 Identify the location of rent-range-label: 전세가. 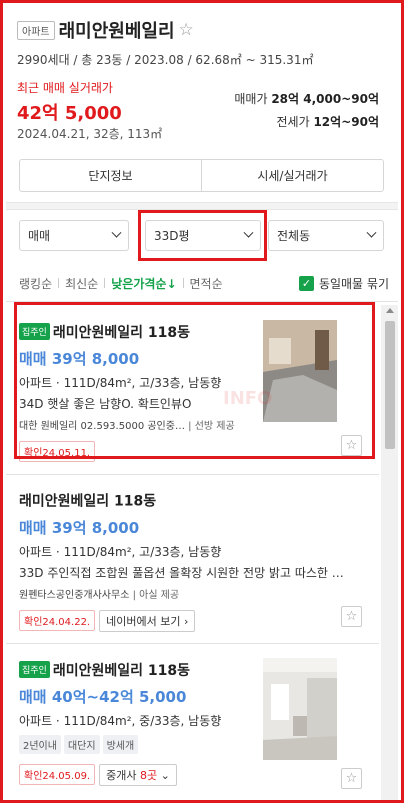
(293, 122).